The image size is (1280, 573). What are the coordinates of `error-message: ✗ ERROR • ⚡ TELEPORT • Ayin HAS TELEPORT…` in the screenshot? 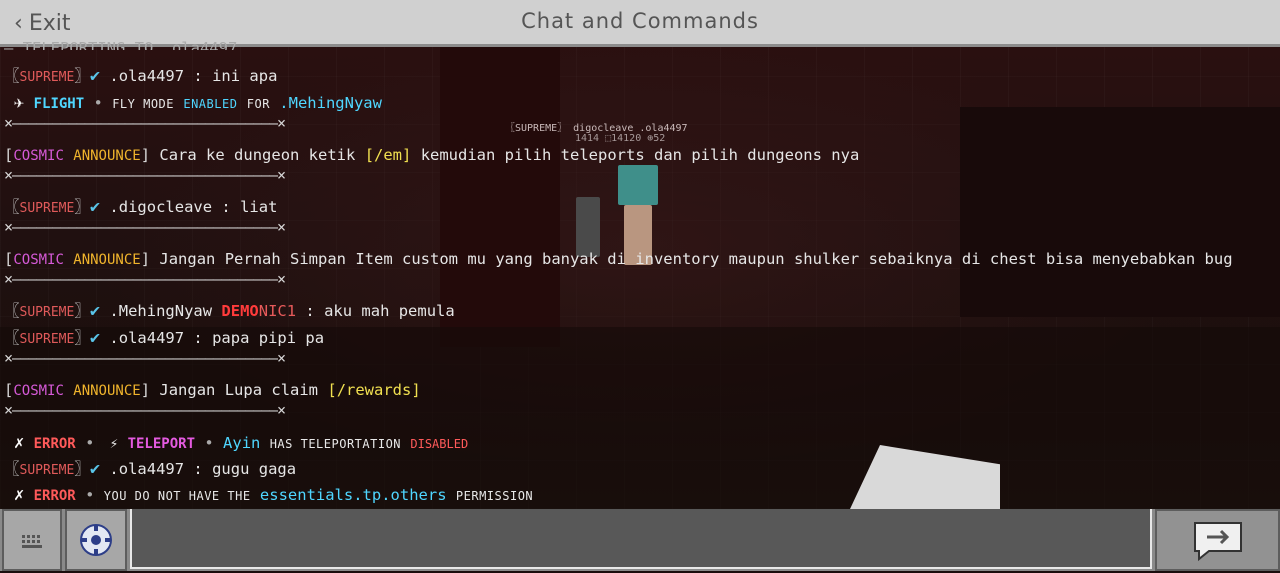 It's located at (241, 443).